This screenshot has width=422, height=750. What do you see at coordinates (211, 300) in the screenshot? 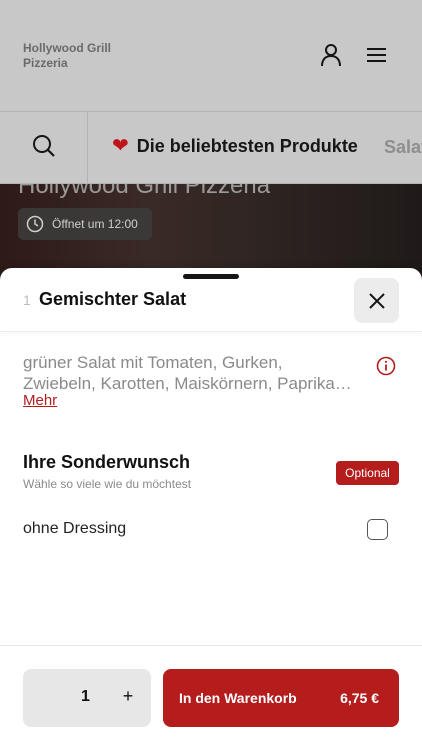
I see `sheet-header: 1 Gemischter Salat` at bounding box center [211, 300].